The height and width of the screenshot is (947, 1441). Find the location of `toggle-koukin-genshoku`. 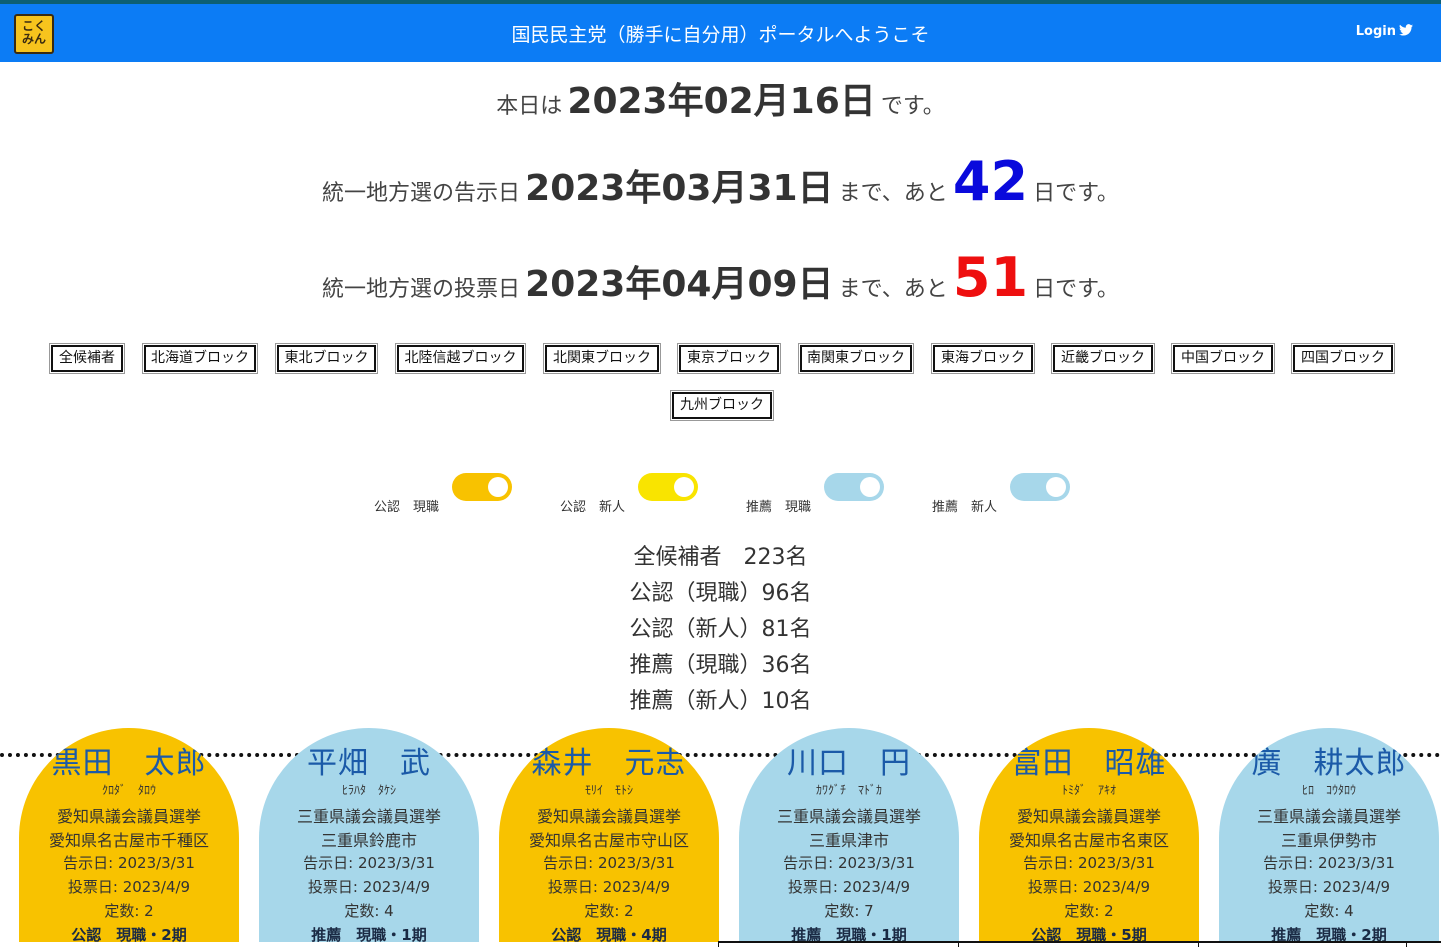

toggle-koukin-genshoku is located at coordinates (482, 487).